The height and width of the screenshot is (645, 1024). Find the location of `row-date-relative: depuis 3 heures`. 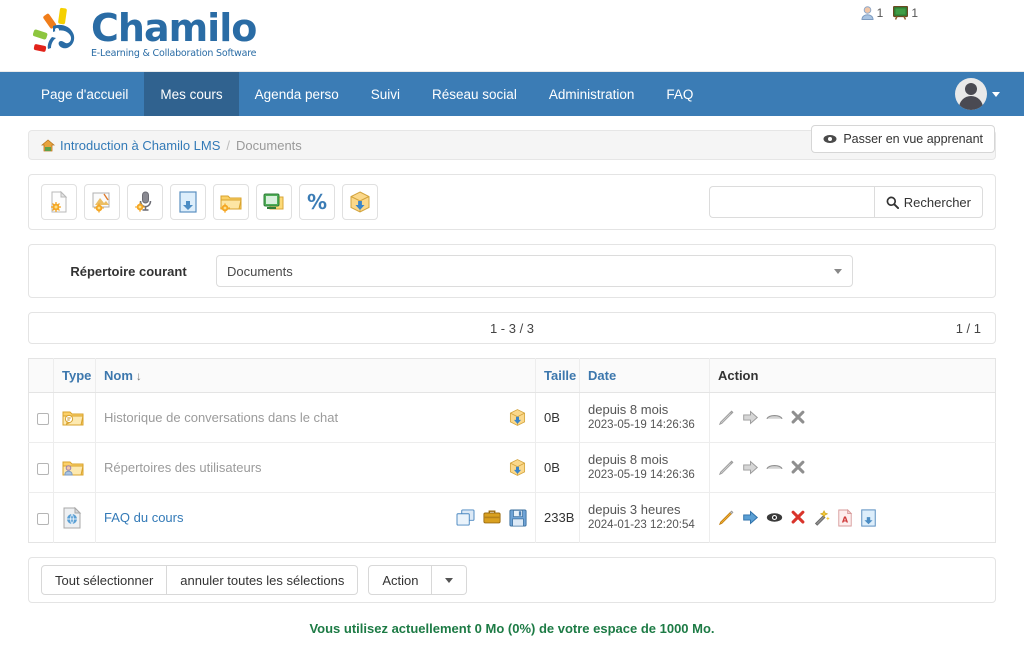

row-date-relative: depuis 3 heures is located at coordinates (634, 509).